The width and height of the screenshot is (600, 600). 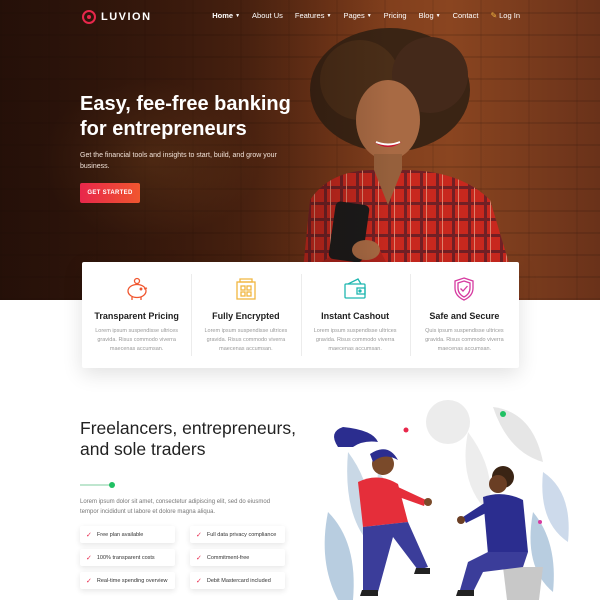 I want to click on wallet-icon, so click(x=355, y=288).